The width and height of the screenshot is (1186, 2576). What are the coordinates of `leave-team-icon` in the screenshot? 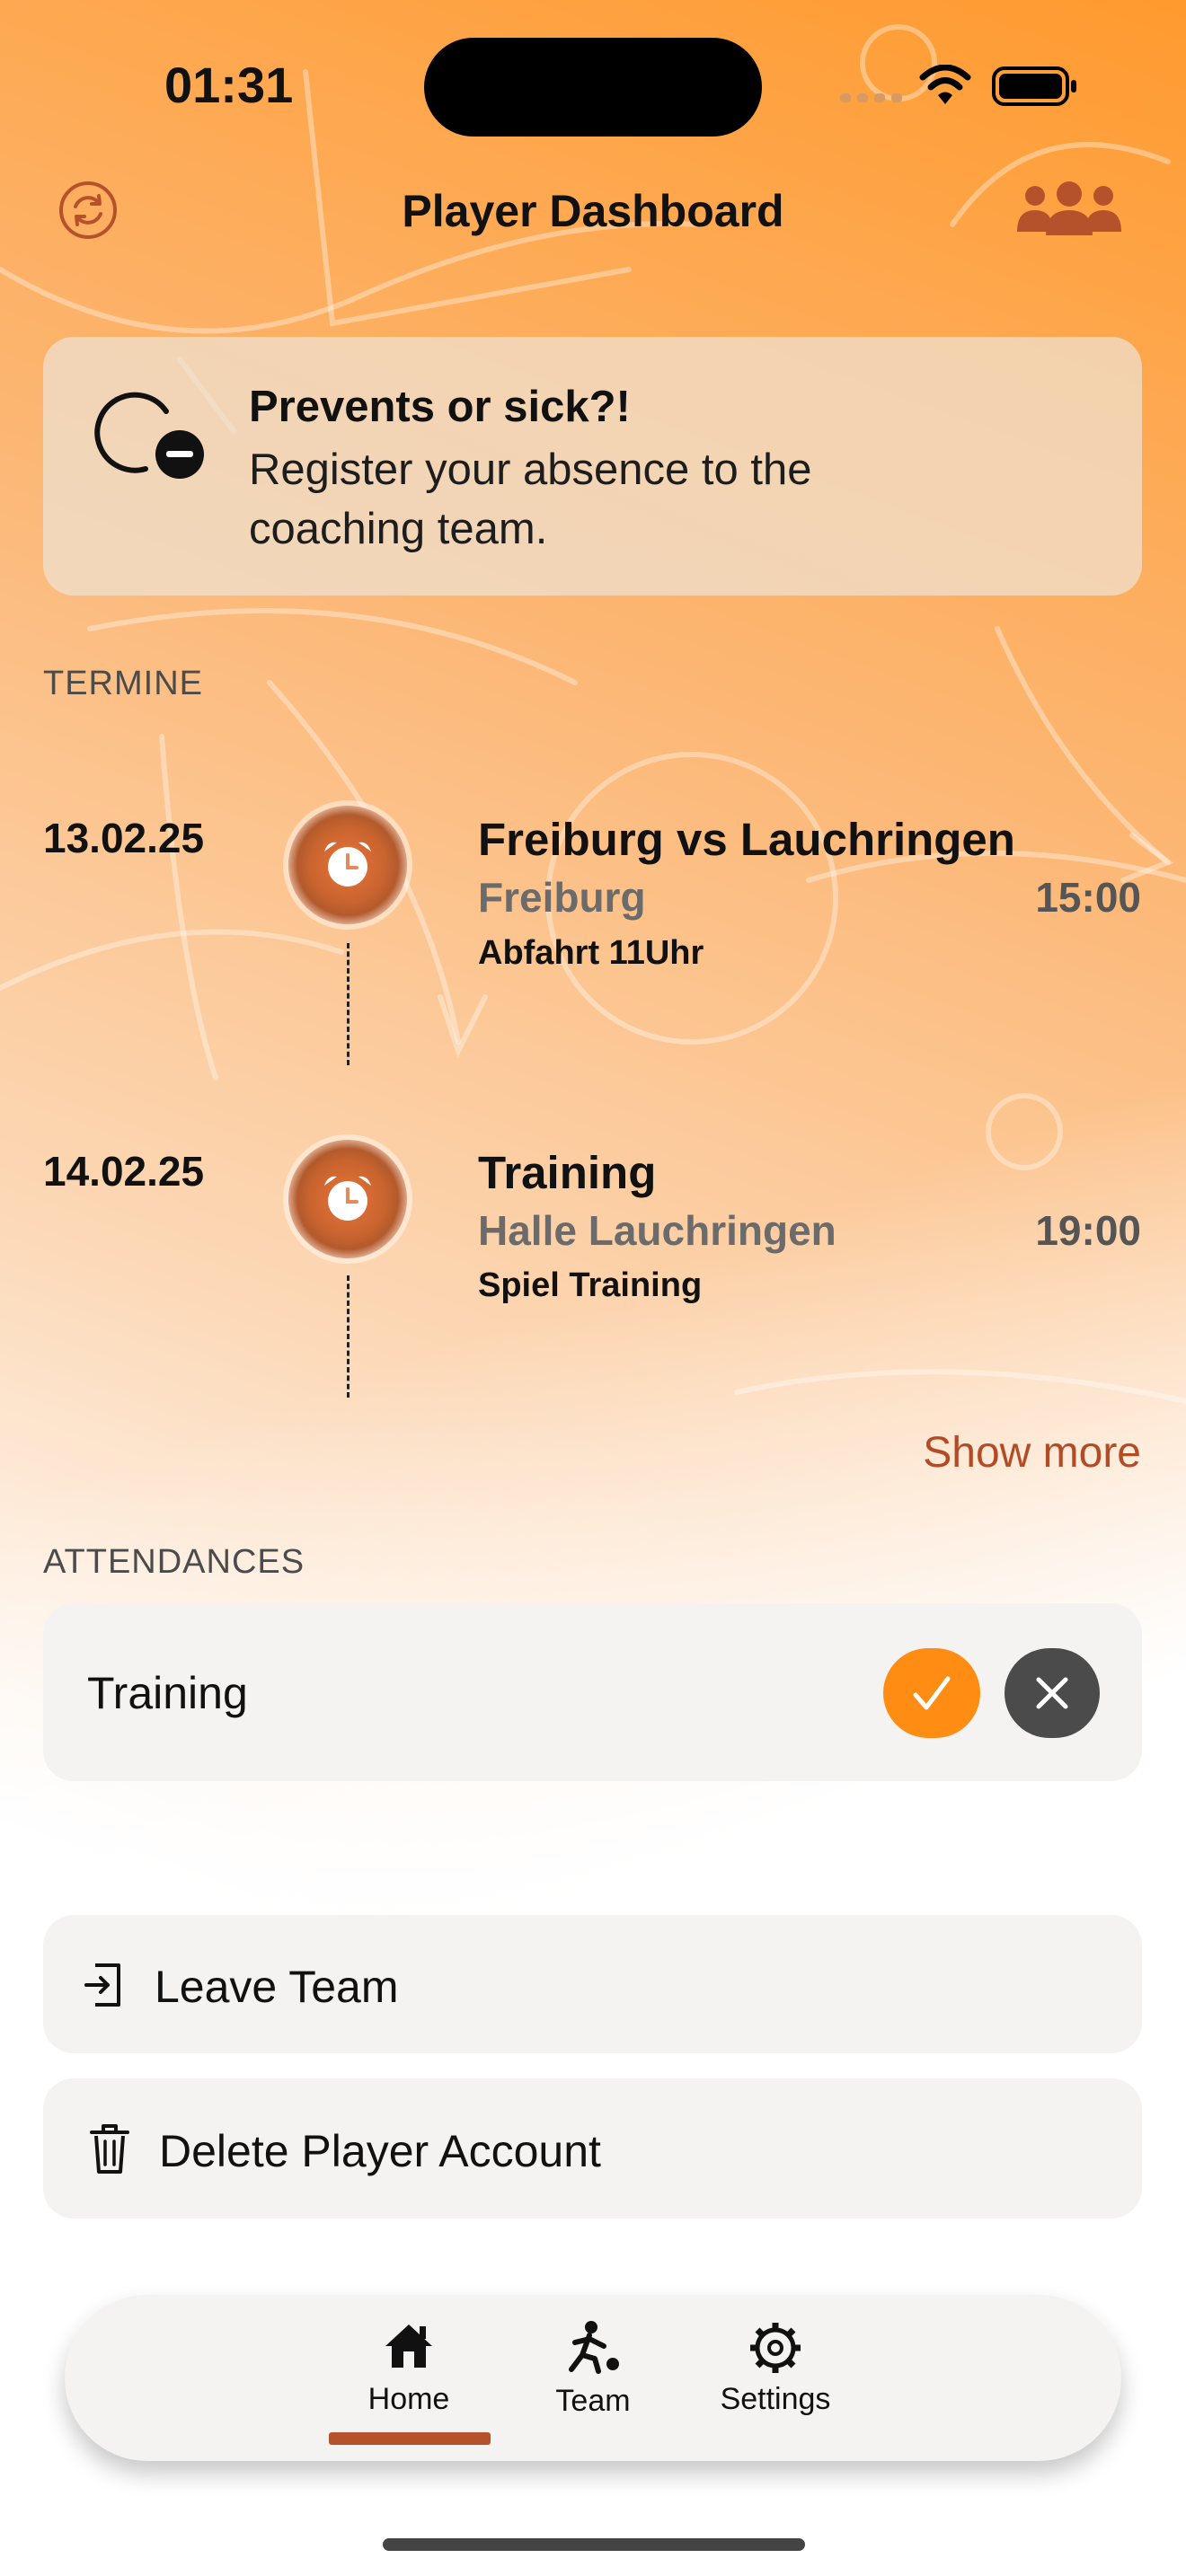 It's located at (102, 1985).